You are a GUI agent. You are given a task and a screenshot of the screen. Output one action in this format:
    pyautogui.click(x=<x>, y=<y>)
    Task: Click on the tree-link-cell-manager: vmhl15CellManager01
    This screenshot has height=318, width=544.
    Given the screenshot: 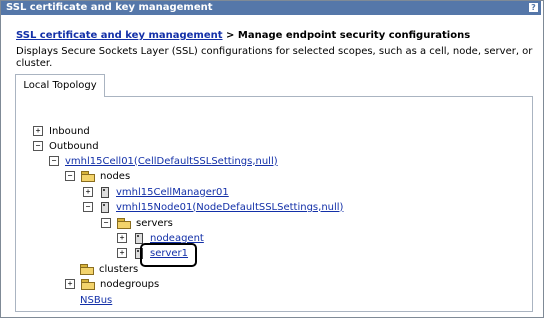 What is the action you would take?
    pyautogui.click(x=172, y=192)
    